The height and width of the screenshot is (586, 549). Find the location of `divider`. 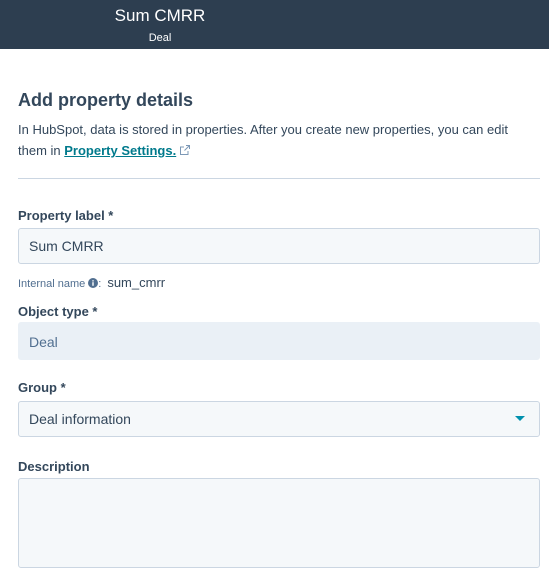

divider is located at coordinates (279, 178).